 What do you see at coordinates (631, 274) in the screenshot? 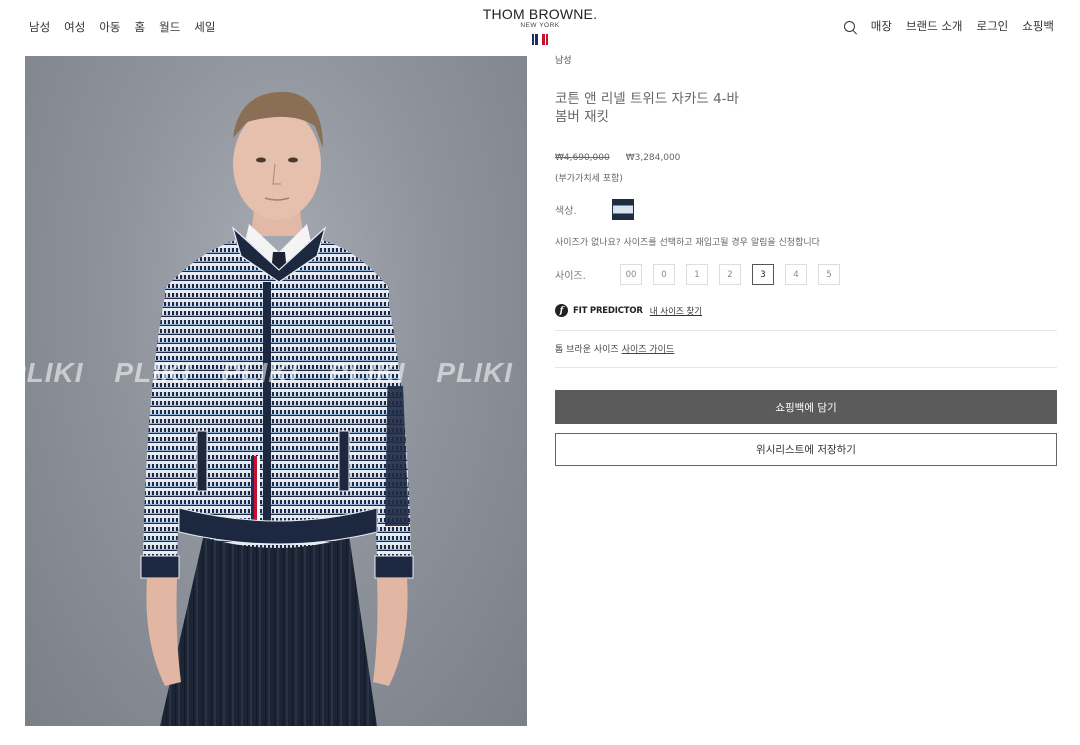
I see `size-option-00: 00` at bounding box center [631, 274].